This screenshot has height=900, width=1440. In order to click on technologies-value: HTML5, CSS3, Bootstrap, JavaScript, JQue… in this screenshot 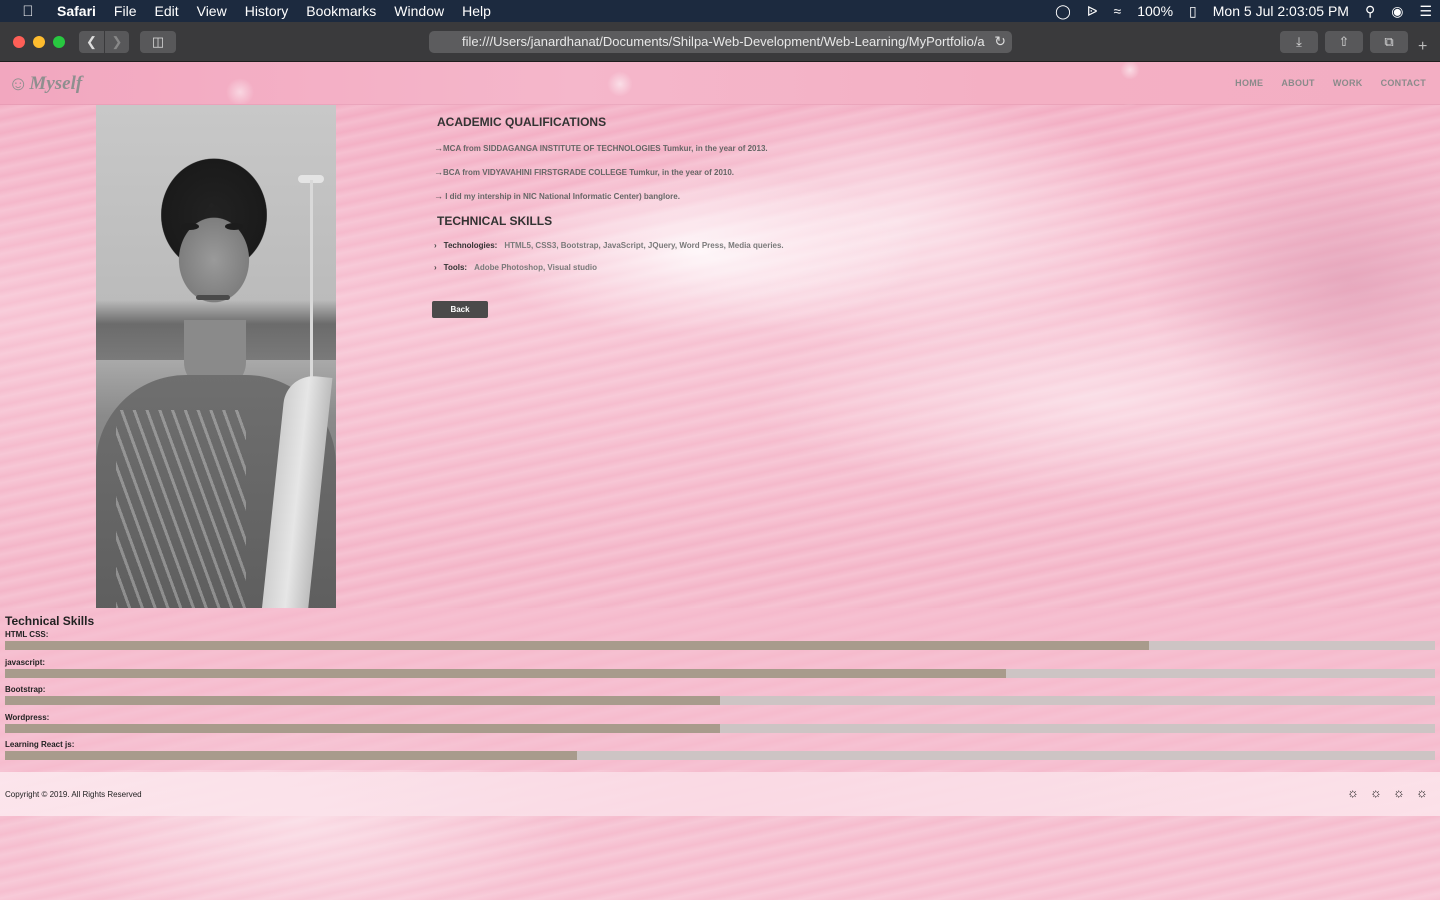, I will do `click(644, 245)`.